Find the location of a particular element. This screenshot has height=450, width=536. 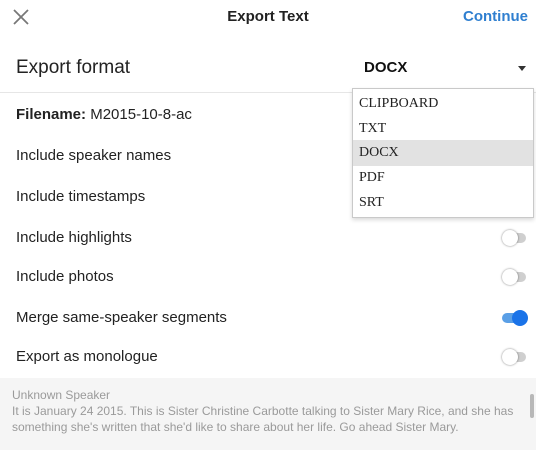

export-format-label: Export format is located at coordinates (73, 67).